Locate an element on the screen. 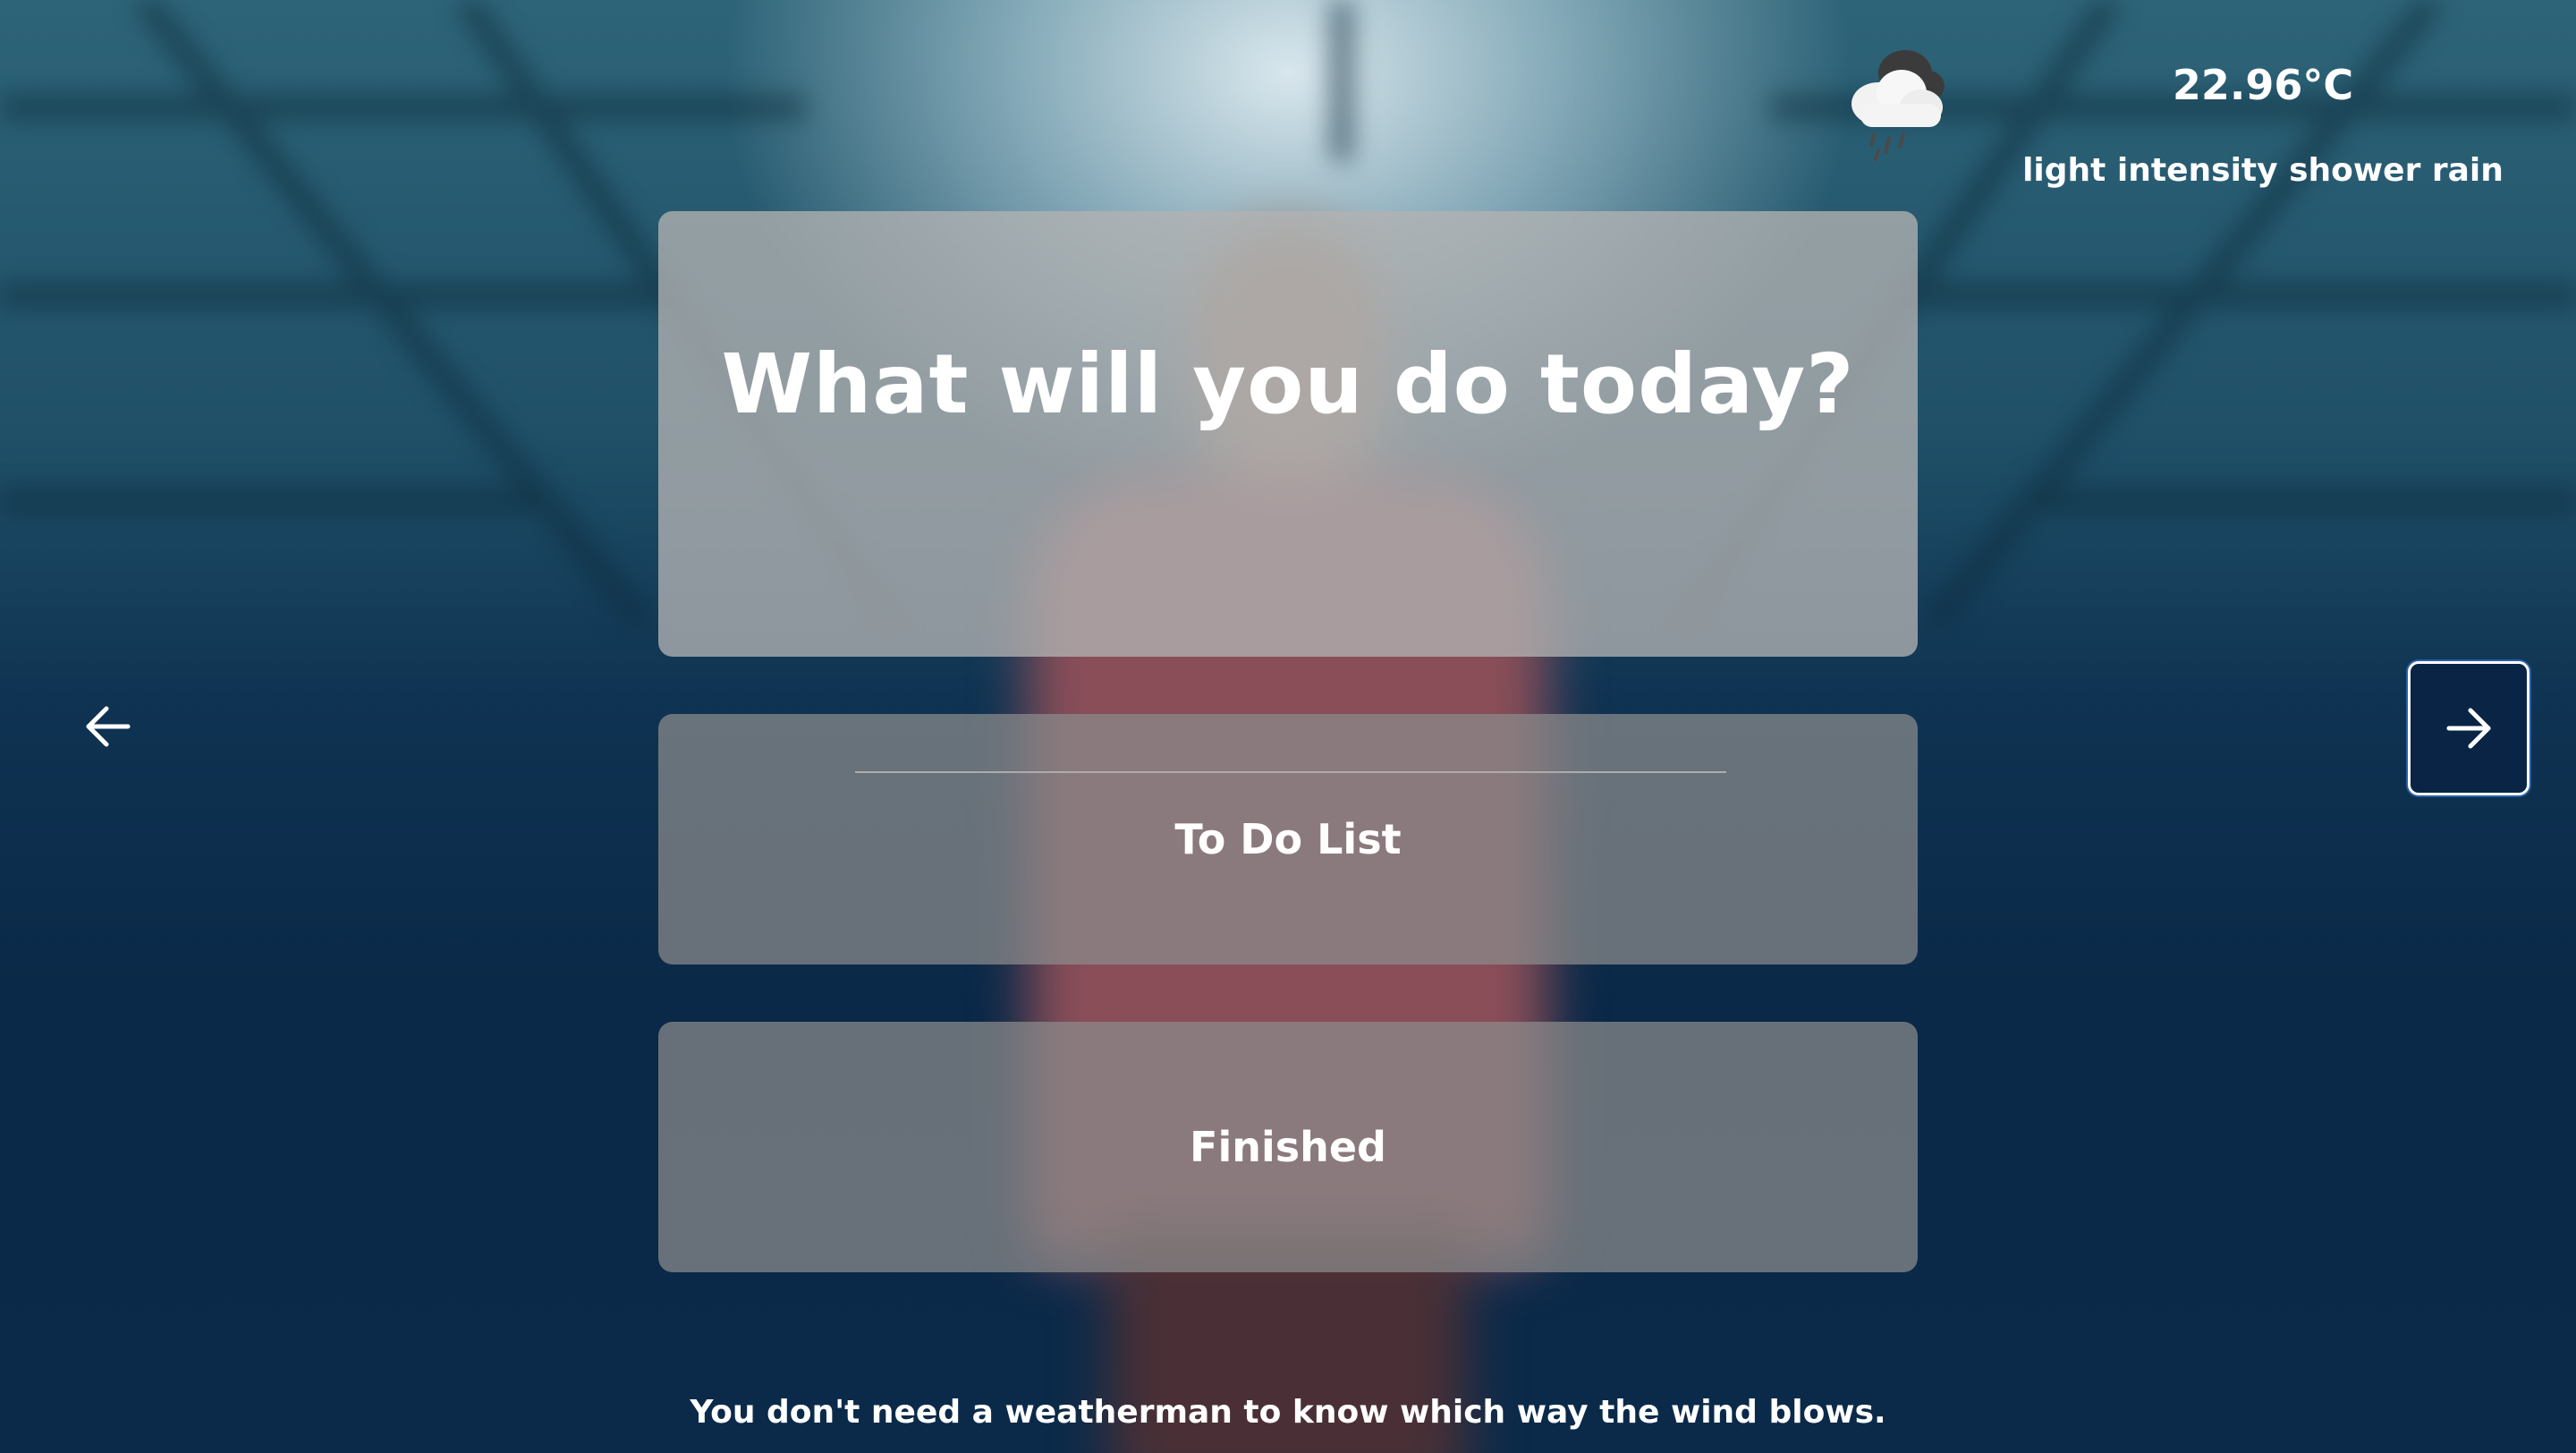 This screenshot has height=1453, width=2576. rain-cloud-icon is located at coordinates (1898, 105).